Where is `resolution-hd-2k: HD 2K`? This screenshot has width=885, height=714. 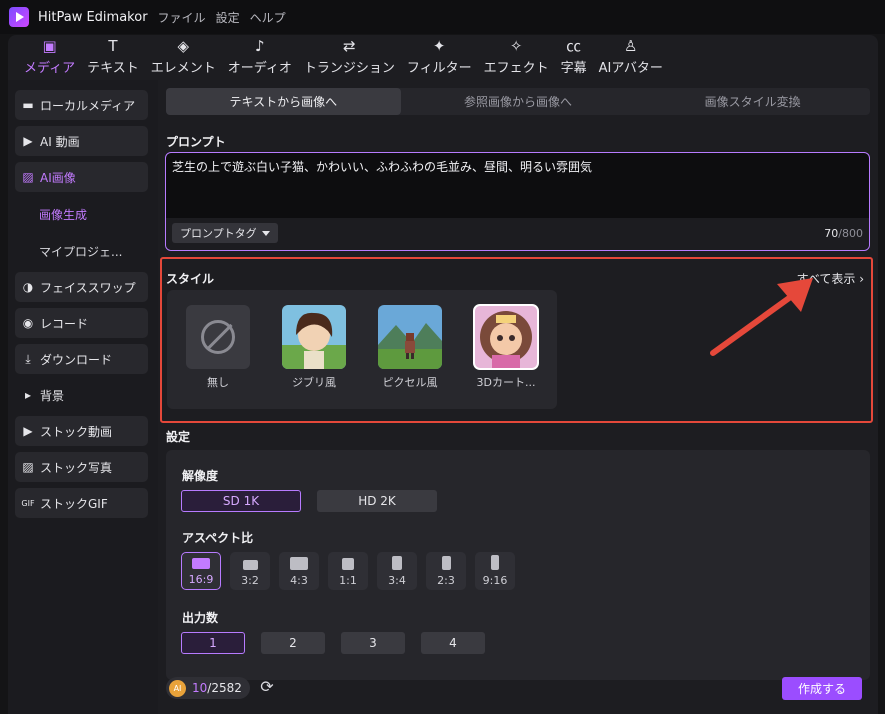
resolution-hd-2k: HD 2K is located at coordinates (377, 501).